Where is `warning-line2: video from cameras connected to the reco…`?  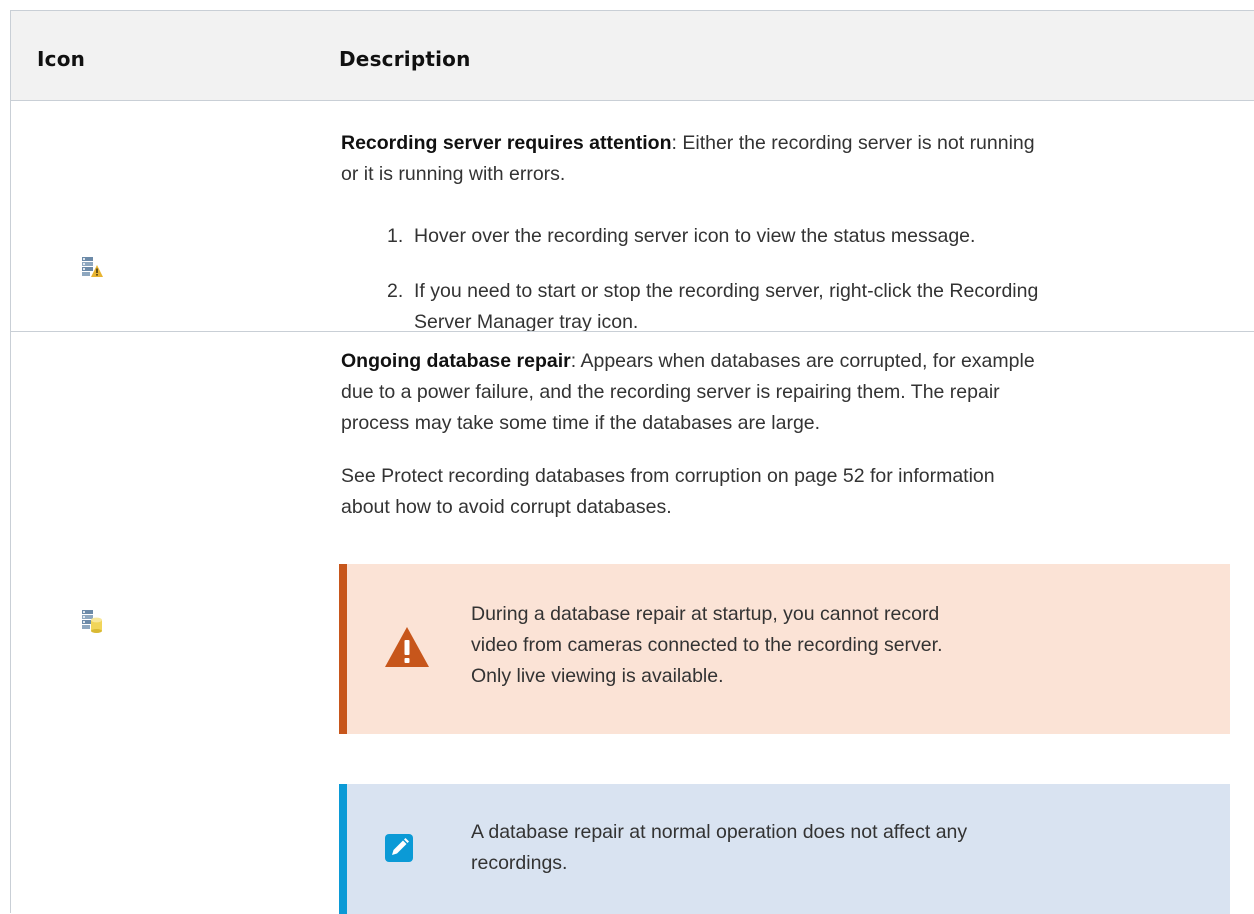
warning-line2: video from cameras connected to the reco… is located at coordinates (707, 645).